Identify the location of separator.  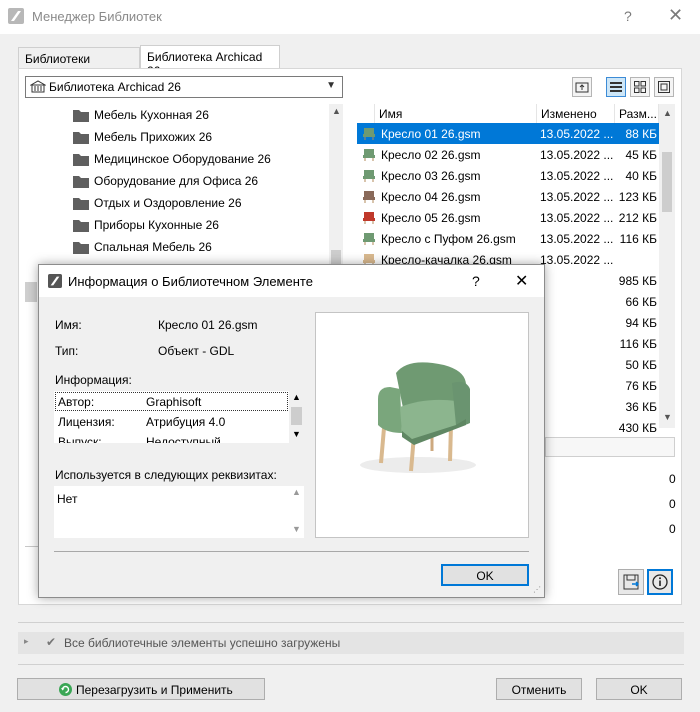
(351, 622).